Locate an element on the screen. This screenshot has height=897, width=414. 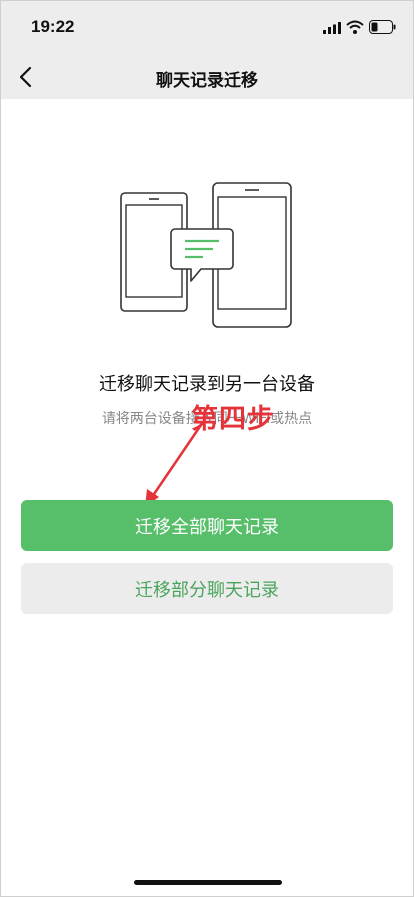
home-indicator is located at coordinates (208, 882).